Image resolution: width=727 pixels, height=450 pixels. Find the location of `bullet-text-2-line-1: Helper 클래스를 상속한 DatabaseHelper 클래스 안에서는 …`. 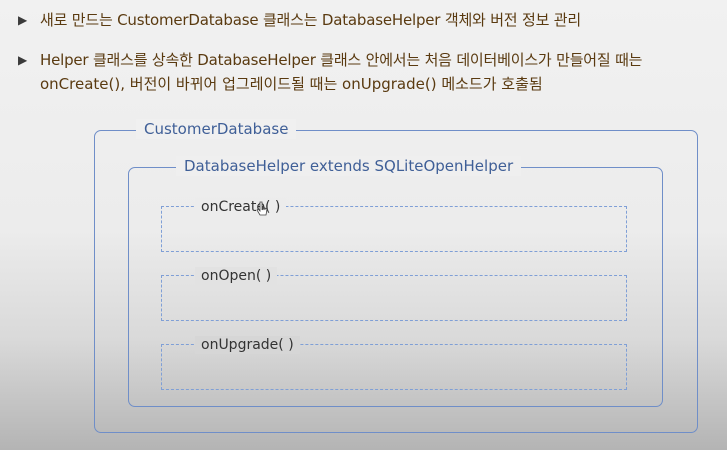

bullet-text-2-line-1: Helper 클래스를 상속한 DatabaseHelper 클래스 안에서는 … is located at coordinates (341, 60).